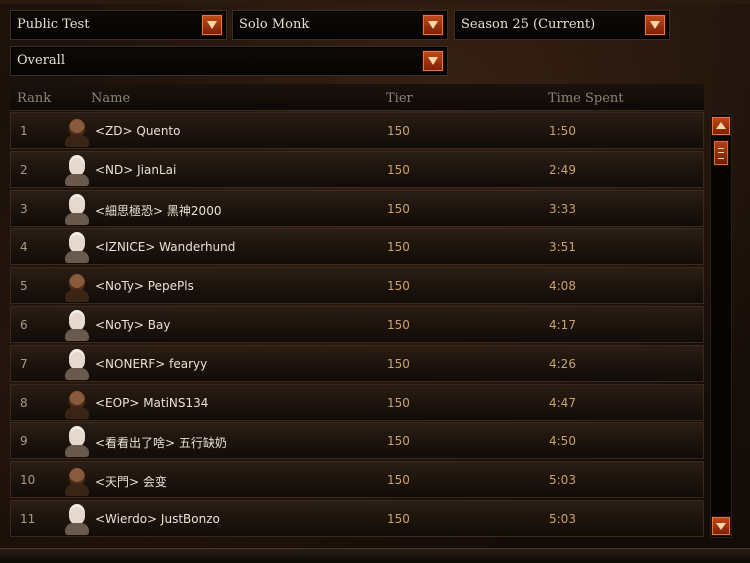 This screenshot has height=563, width=750. What do you see at coordinates (24, 247) in the screenshot?
I see `rank-cell: 4` at bounding box center [24, 247].